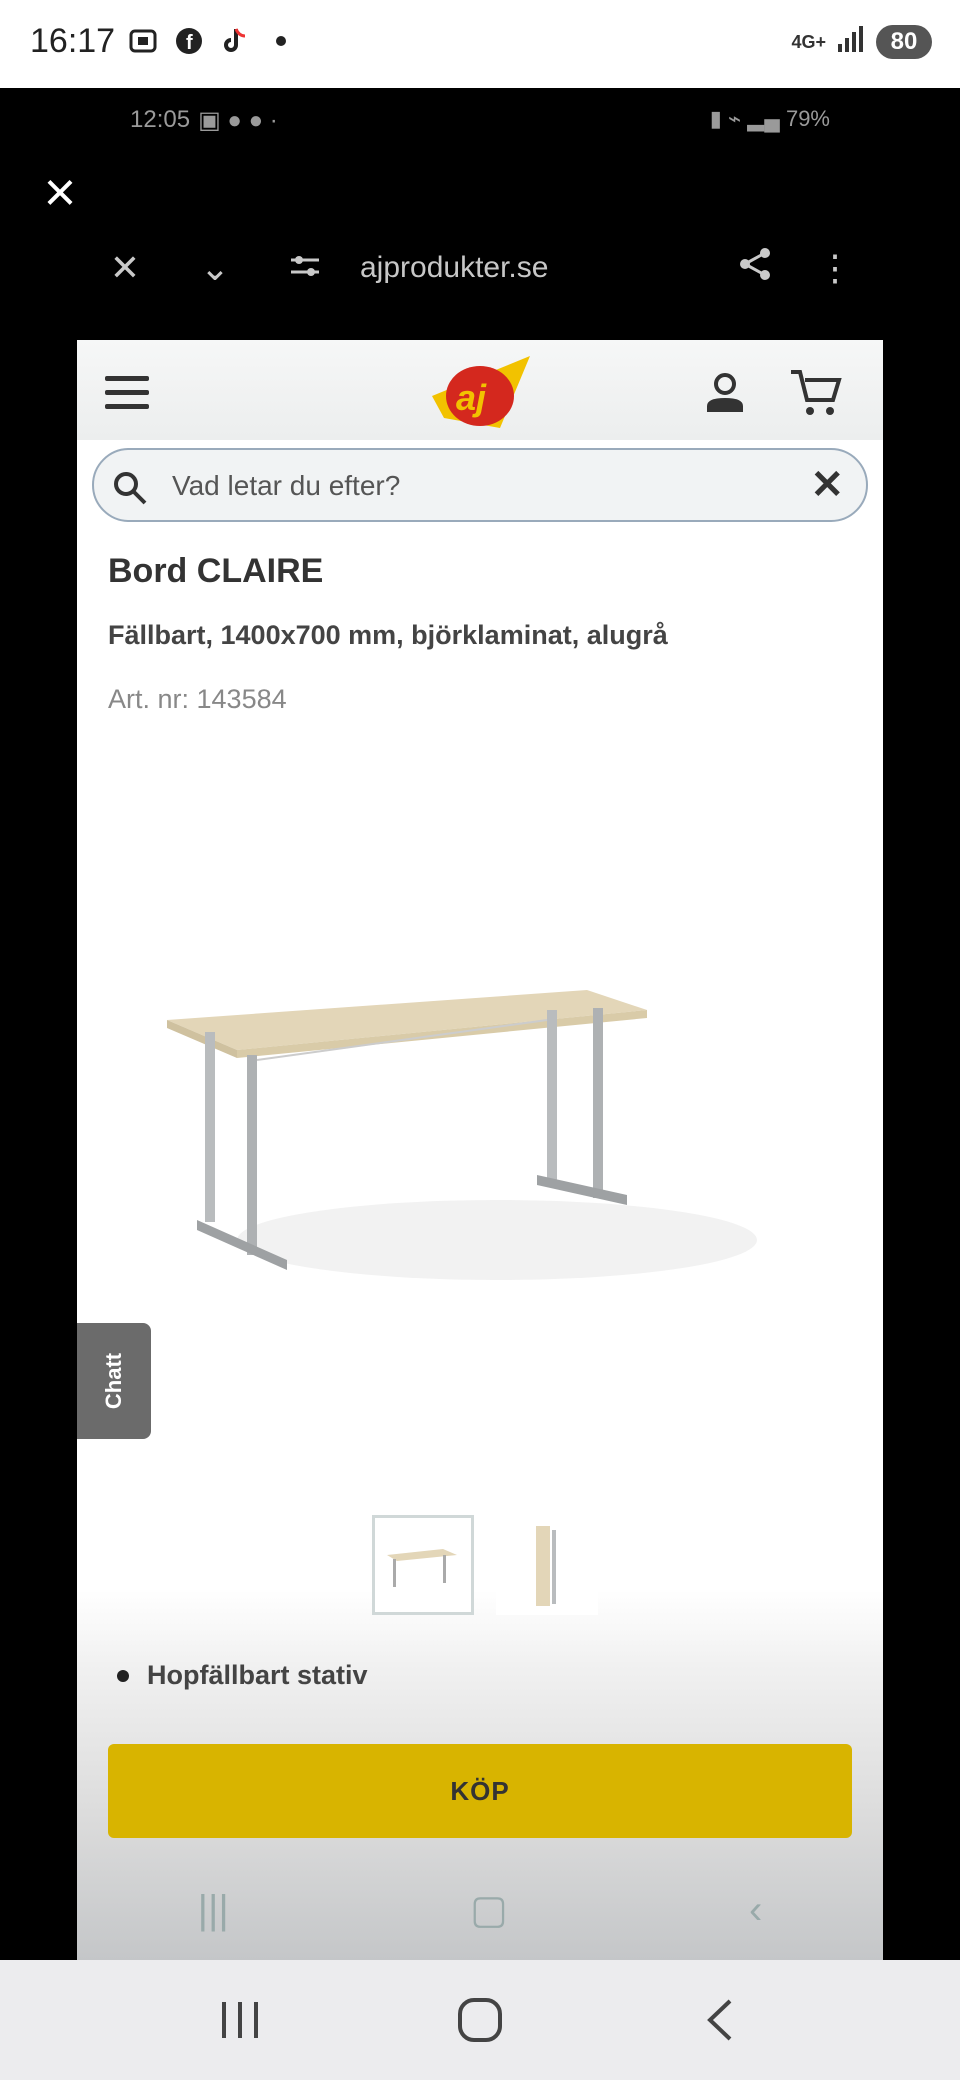 The width and height of the screenshot is (960, 2080). I want to click on product-image-table, so click(487, 1120).